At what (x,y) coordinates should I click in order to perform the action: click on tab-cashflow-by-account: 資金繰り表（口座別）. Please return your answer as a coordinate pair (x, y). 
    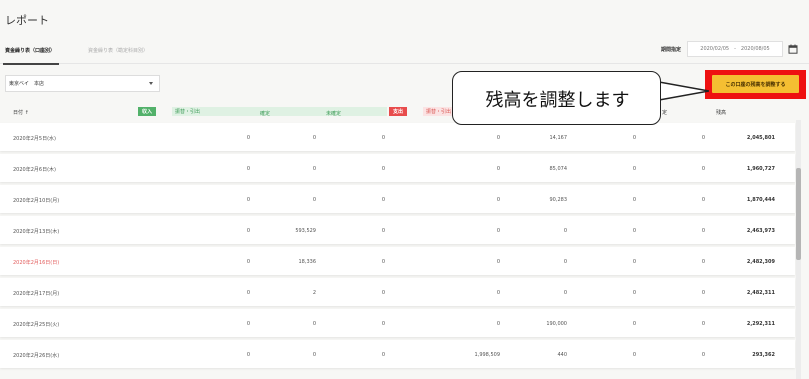
    Looking at the image, I should click on (31, 56).